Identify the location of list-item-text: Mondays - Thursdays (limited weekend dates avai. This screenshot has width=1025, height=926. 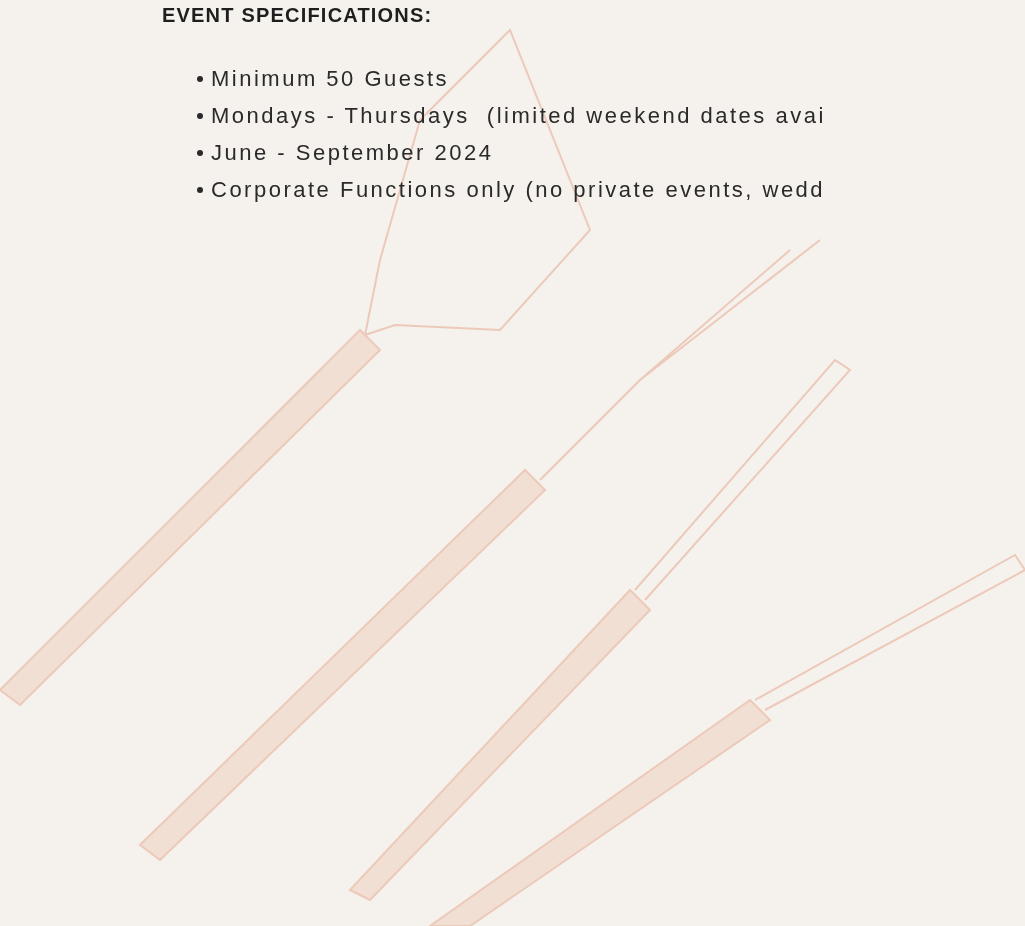
(518, 116).